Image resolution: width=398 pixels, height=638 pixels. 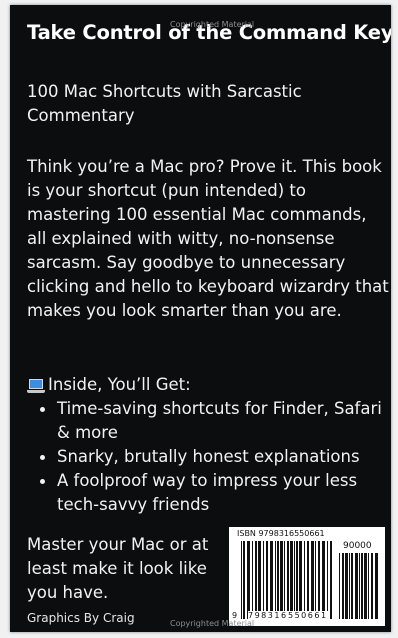 What do you see at coordinates (119, 384) in the screenshot?
I see `inside-heading: Inside, You’ll Get:` at bounding box center [119, 384].